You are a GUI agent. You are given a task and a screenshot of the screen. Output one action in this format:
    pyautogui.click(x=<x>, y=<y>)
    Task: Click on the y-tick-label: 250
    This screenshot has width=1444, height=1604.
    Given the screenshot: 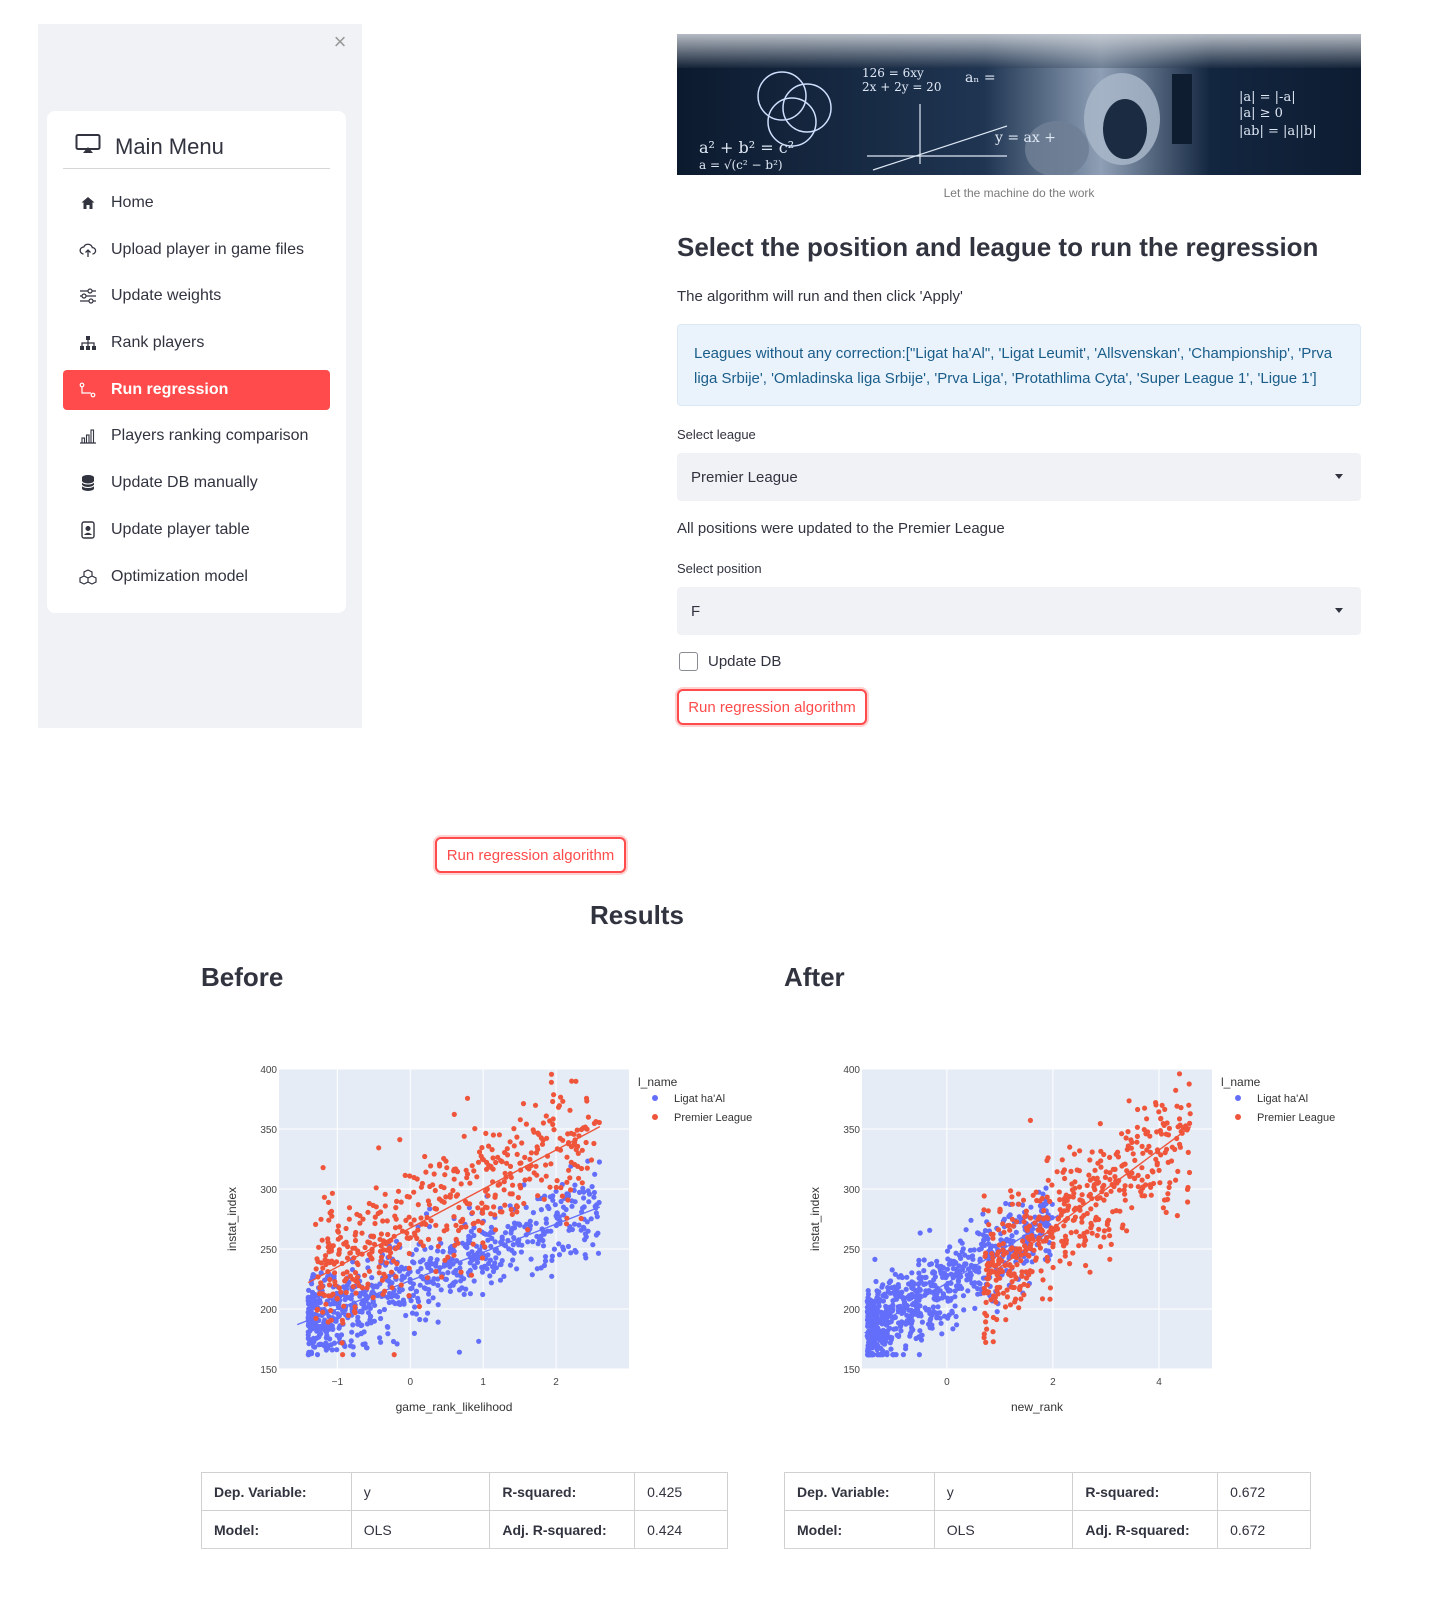 What is the action you would take?
    pyautogui.click(x=268, y=1250)
    